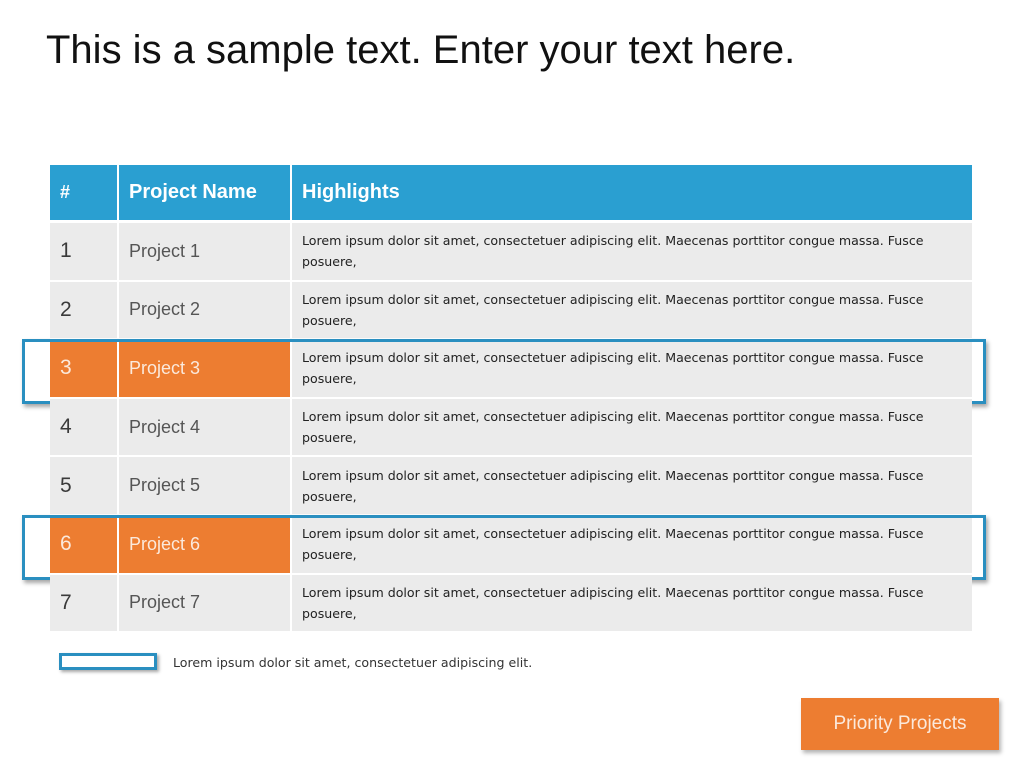 The height and width of the screenshot is (768, 1024). What do you see at coordinates (205, 545) in the screenshot?
I see `row-project-name: Project 6` at bounding box center [205, 545].